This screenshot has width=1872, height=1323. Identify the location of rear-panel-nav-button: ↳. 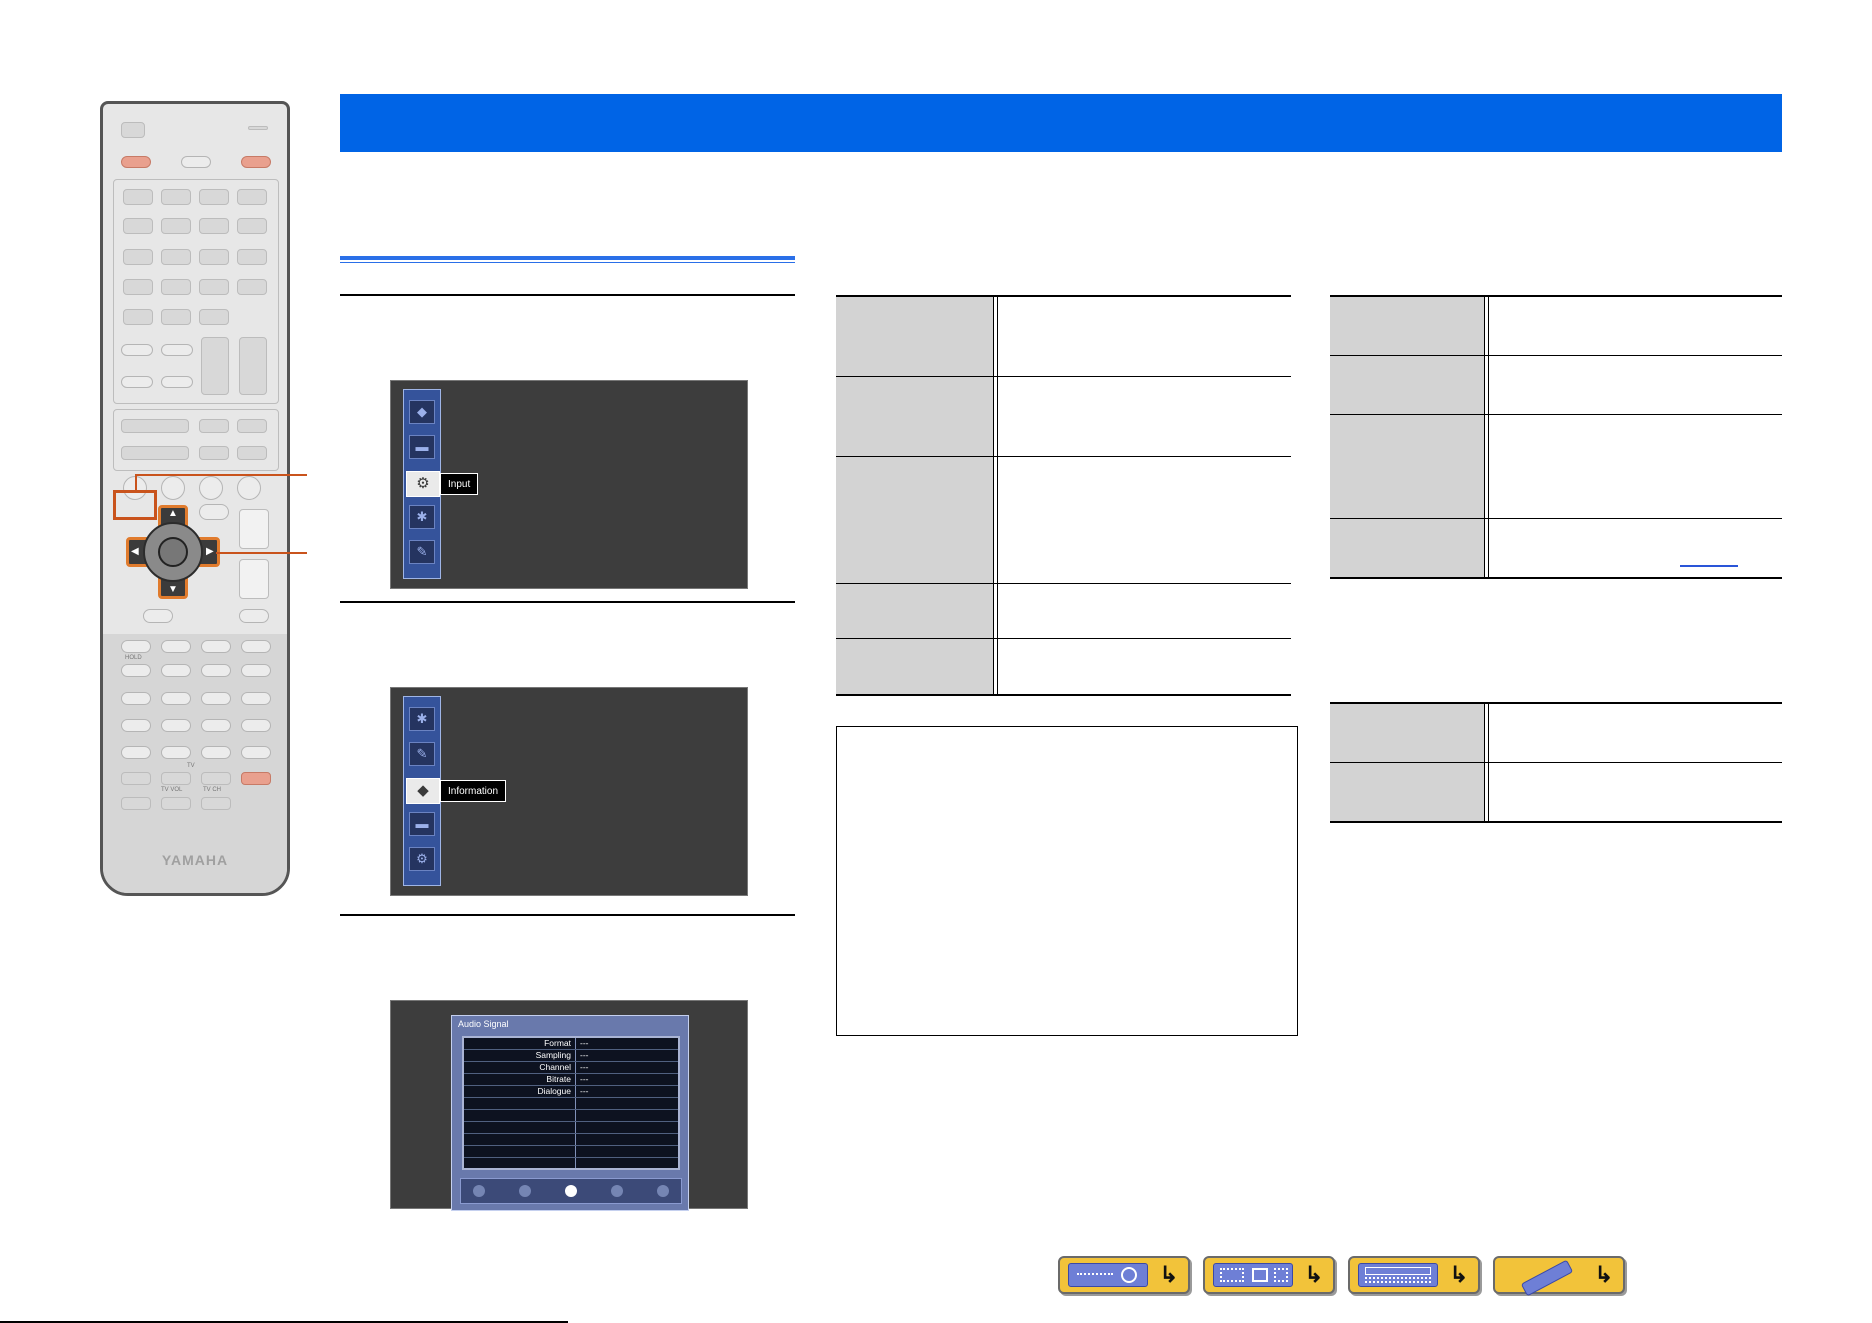
(1269, 1275).